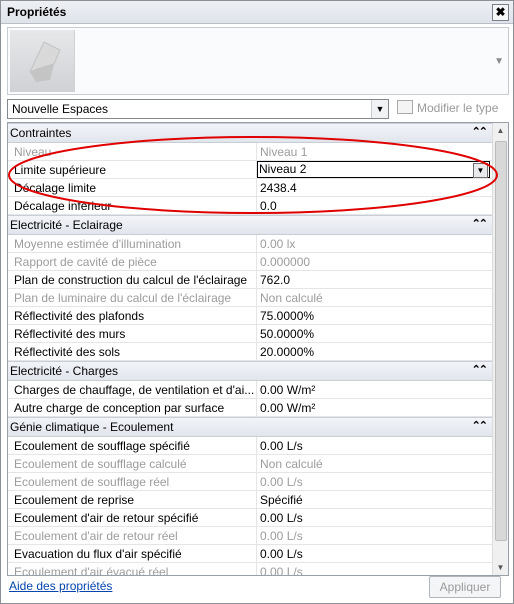 This screenshot has width=514, height=604. Describe the element at coordinates (373, 316) in the screenshot. I see `property-value: 75.0000%` at that location.